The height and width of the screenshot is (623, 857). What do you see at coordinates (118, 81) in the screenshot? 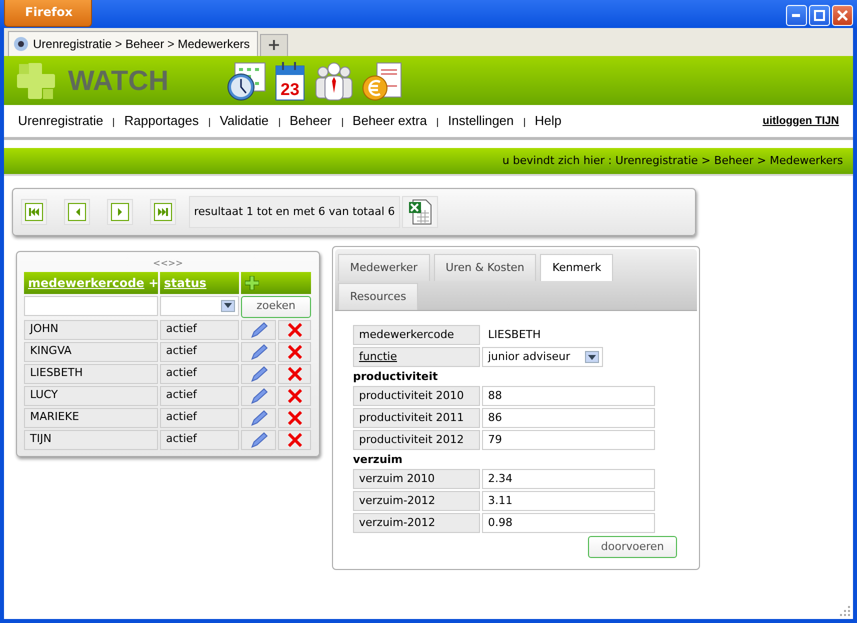
I see `app-logo: WATCH` at bounding box center [118, 81].